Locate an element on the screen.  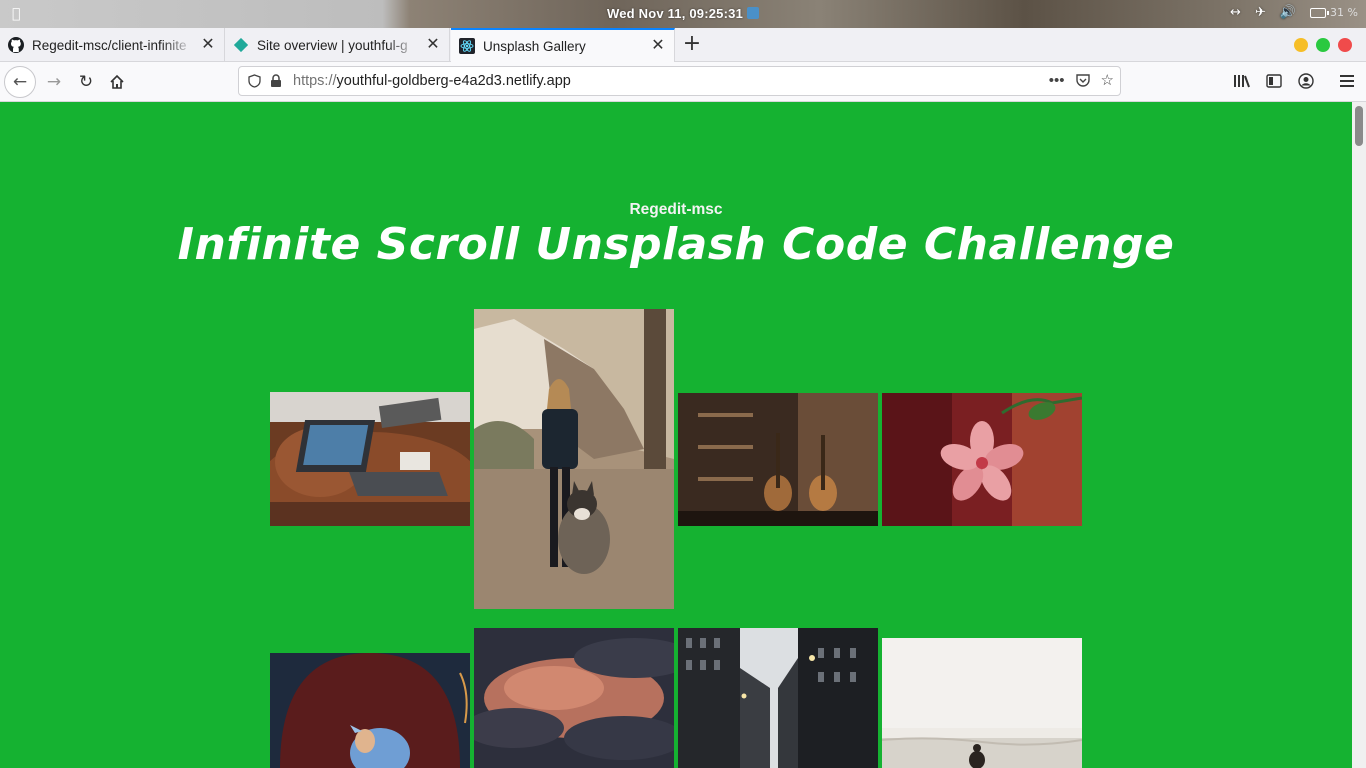
account-icon is located at coordinates (1306, 81).